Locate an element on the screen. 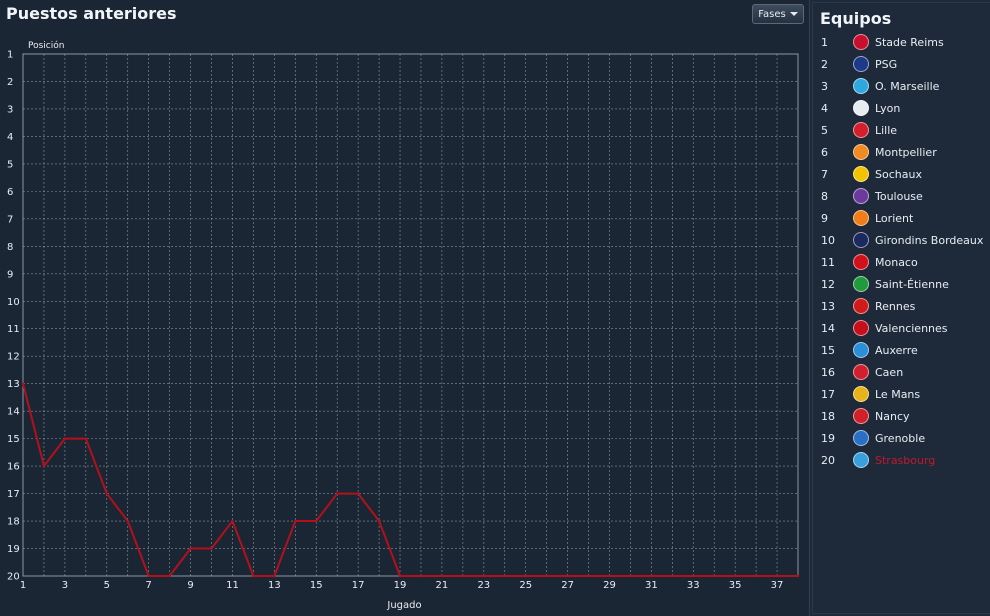 The image size is (990, 616). team-row: 1 Stade Reims is located at coordinates (901, 42).